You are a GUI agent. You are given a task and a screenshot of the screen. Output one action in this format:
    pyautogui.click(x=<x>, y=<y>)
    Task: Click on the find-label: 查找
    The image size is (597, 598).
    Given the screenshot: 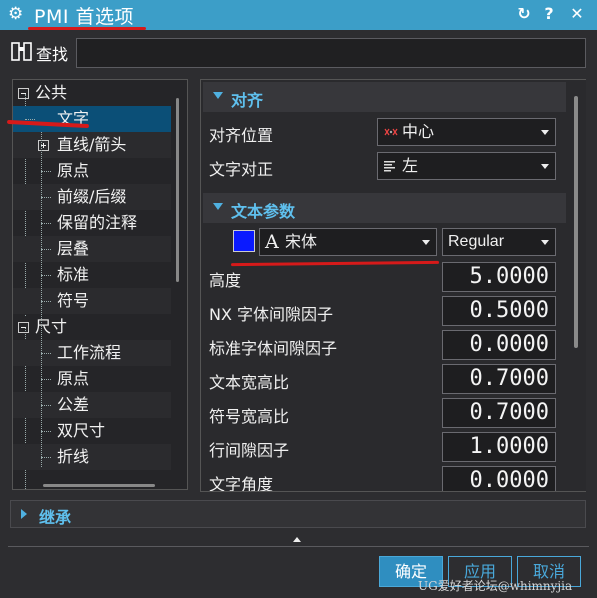 What is the action you would take?
    pyautogui.click(x=52, y=54)
    